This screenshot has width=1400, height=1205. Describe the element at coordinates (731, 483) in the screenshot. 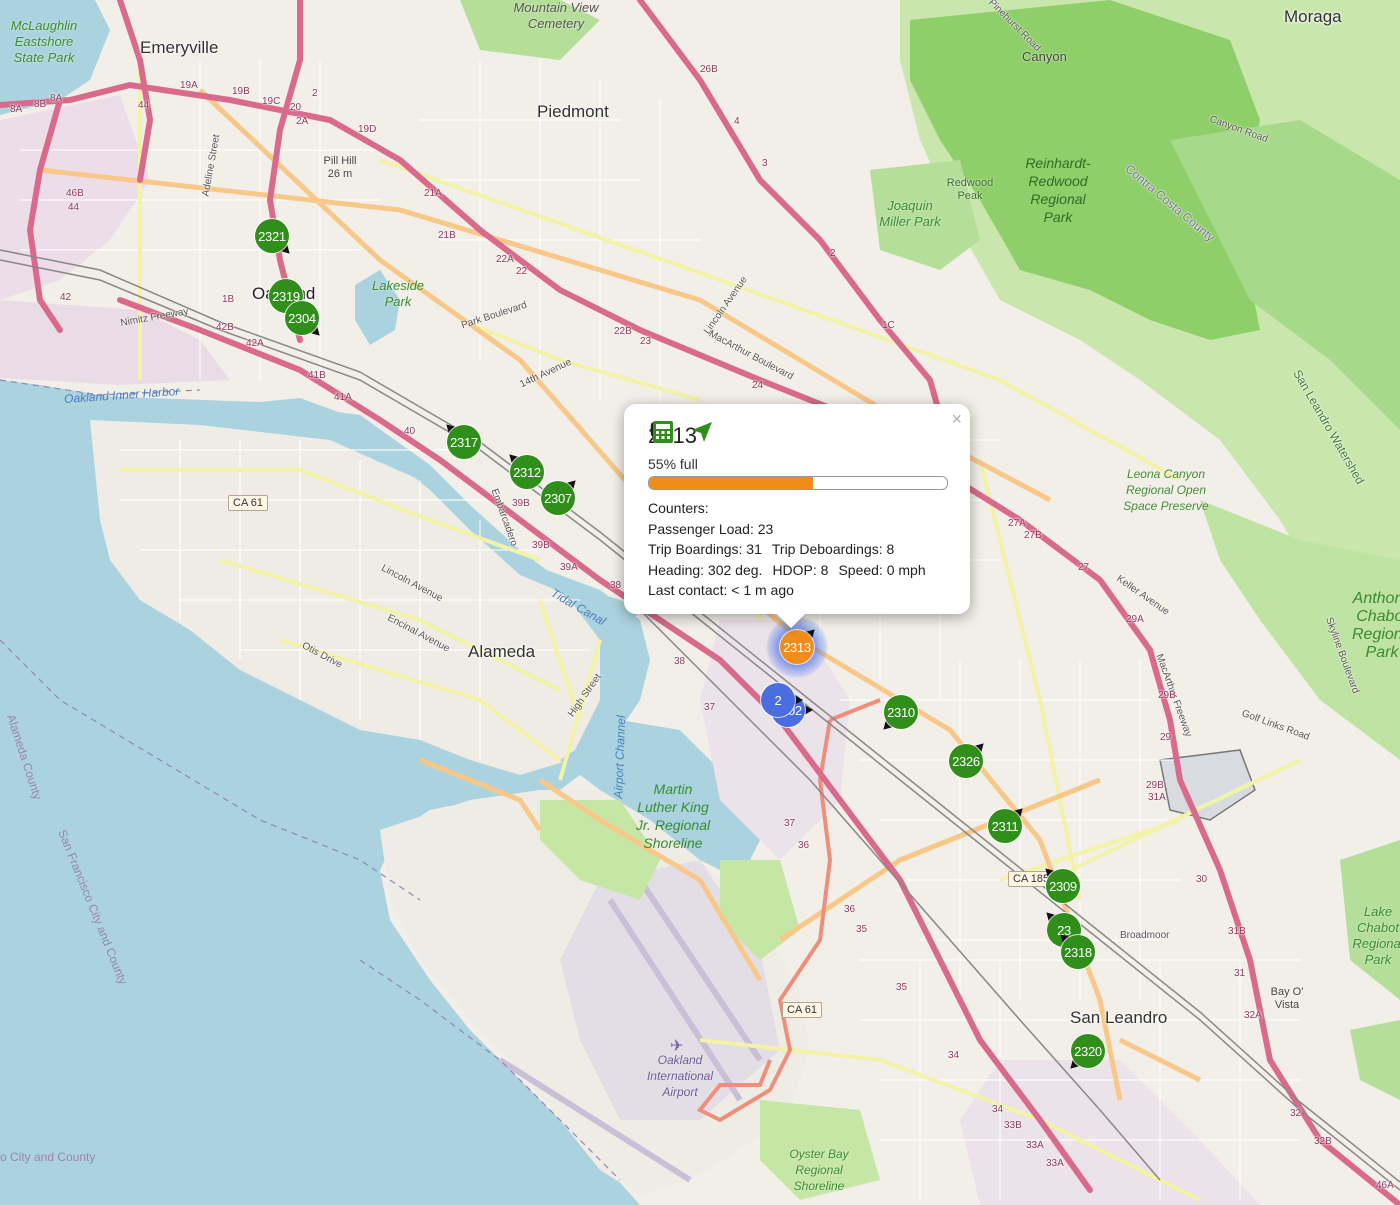

I see `fullness-bar-fill` at that location.